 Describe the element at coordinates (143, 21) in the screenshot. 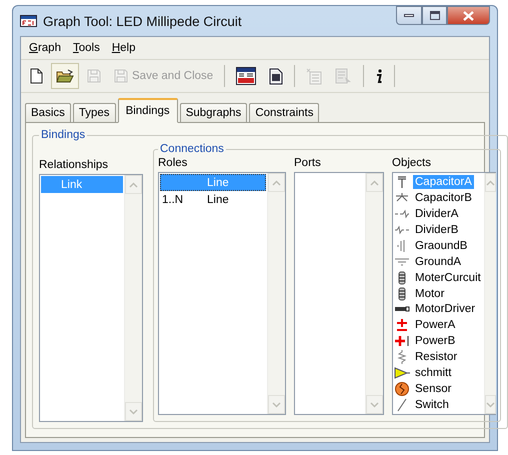

I see `window-title: Graph Tool: LED Millipede Circuit` at that location.